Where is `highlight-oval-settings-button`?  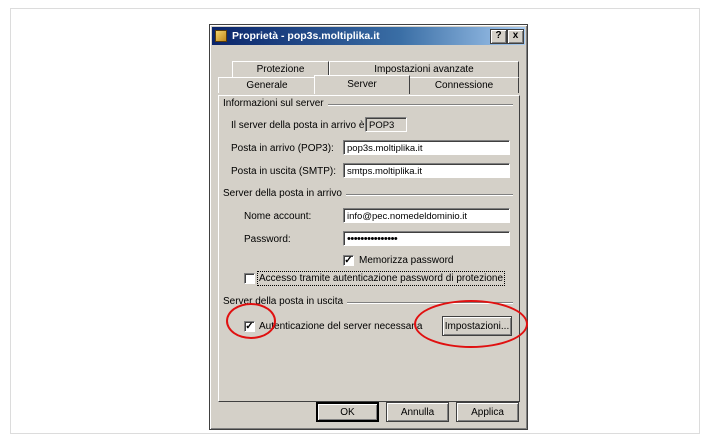
highlight-oval-settings-button is located at coordinates (471, 324).